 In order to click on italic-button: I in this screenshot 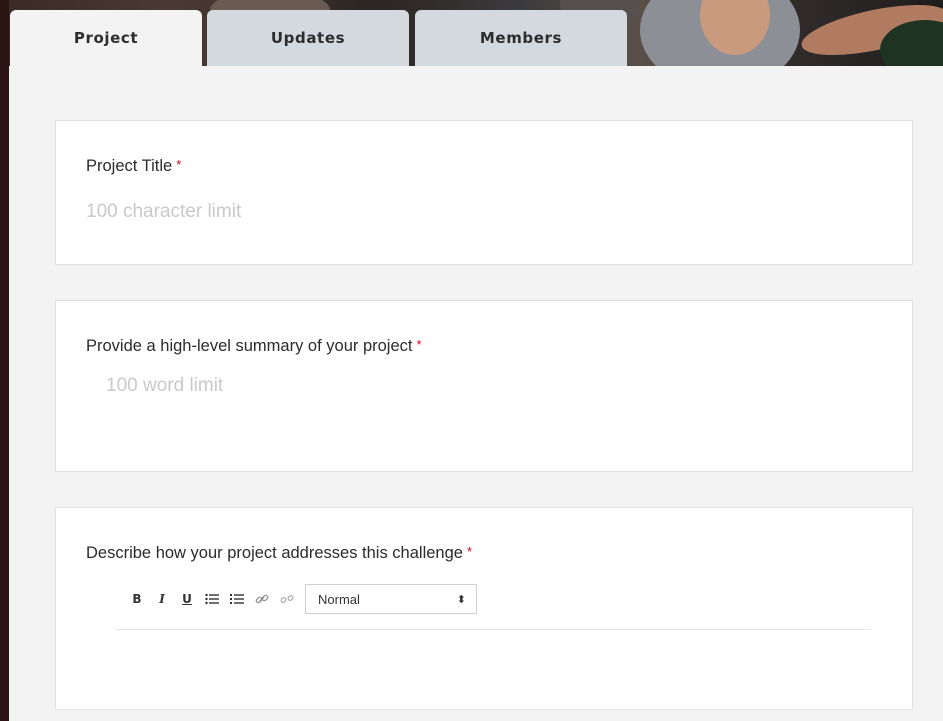, I will do `click(162, 599)`.